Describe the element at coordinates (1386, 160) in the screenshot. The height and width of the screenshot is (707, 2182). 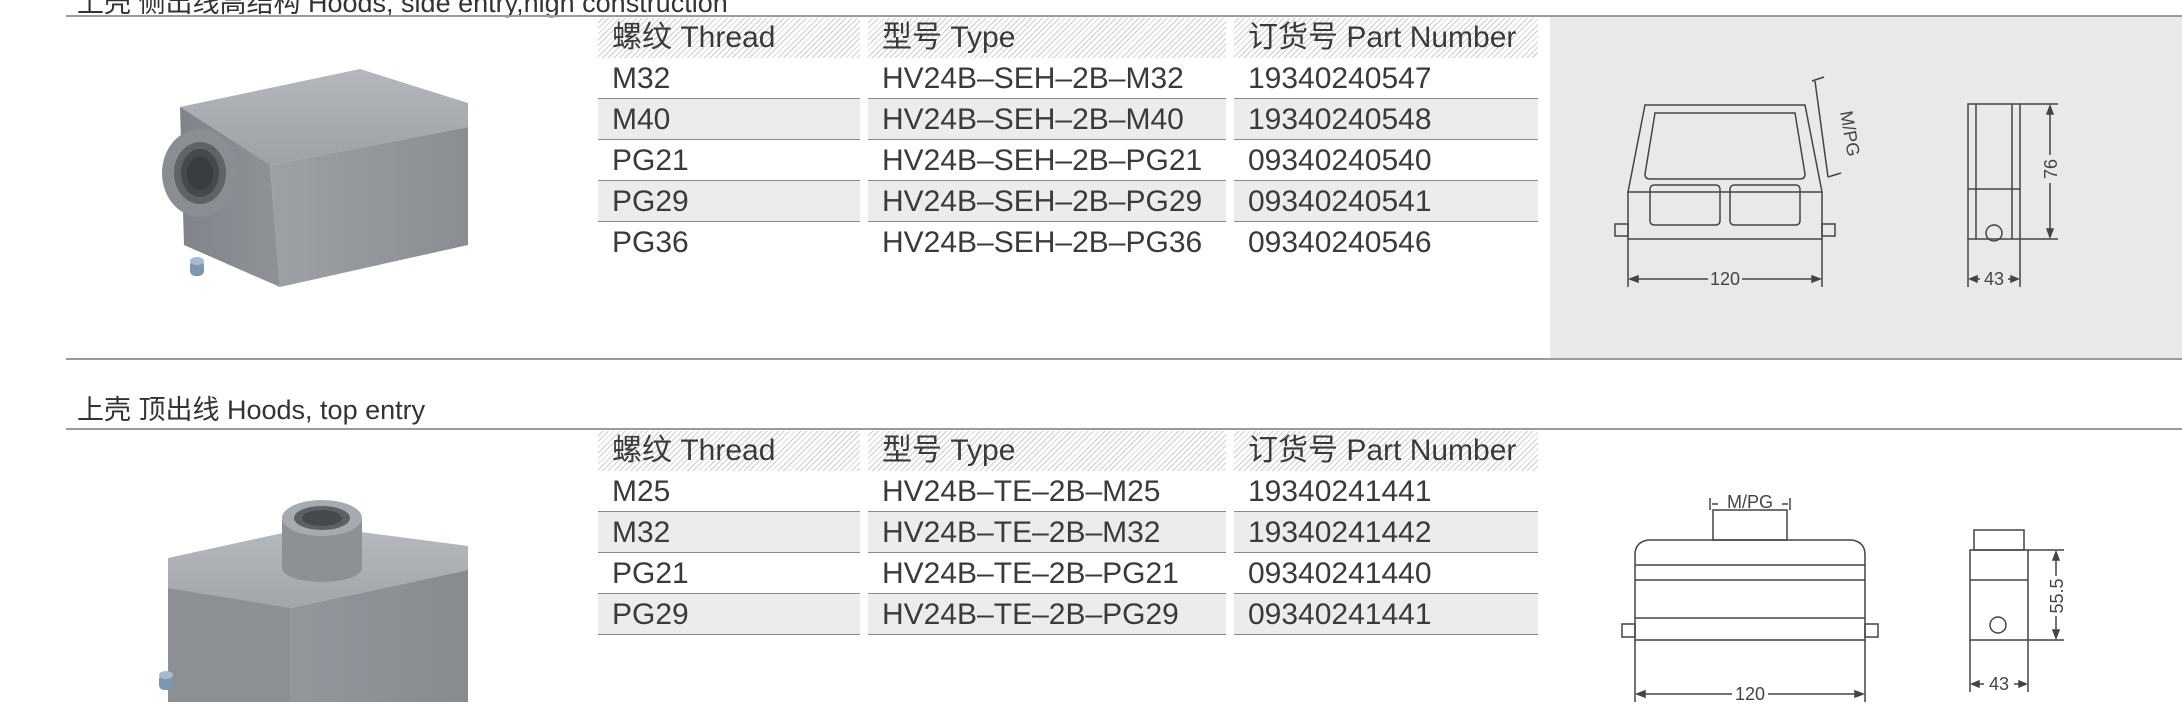
I see `cell-part-number: 09340240540` at that location.